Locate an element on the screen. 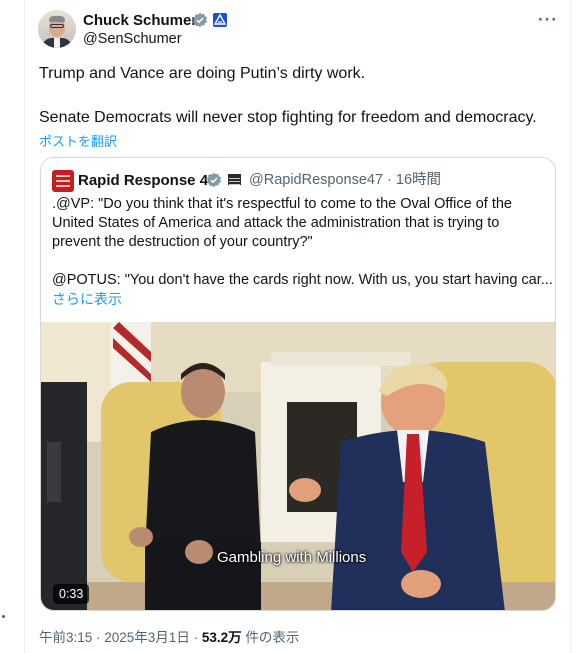 The height and width of the screenshot is (653, 586). view-count: 53.2万 is located at coordinates (221, 637).